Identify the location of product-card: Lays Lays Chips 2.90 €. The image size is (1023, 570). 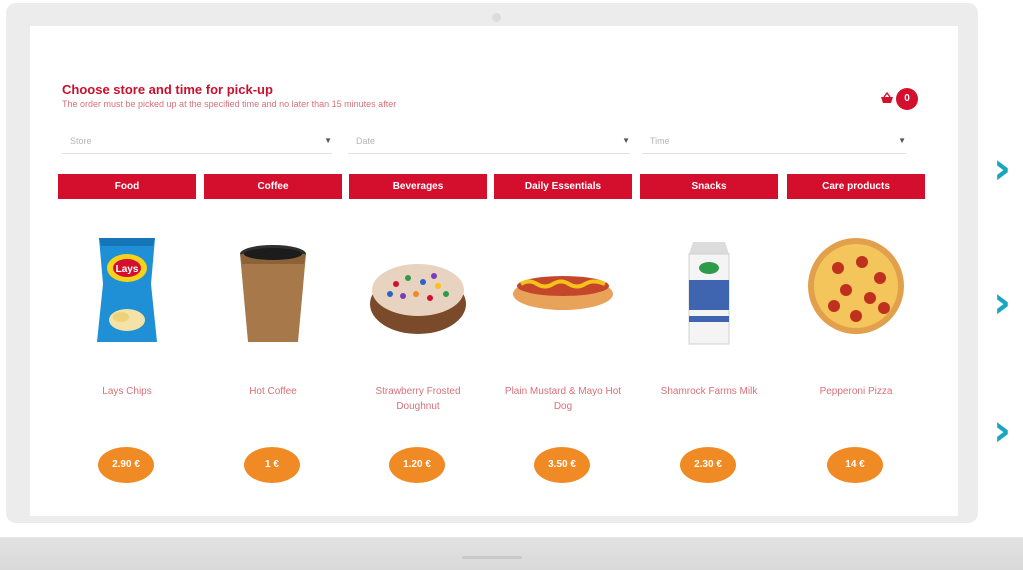
(127, 364).